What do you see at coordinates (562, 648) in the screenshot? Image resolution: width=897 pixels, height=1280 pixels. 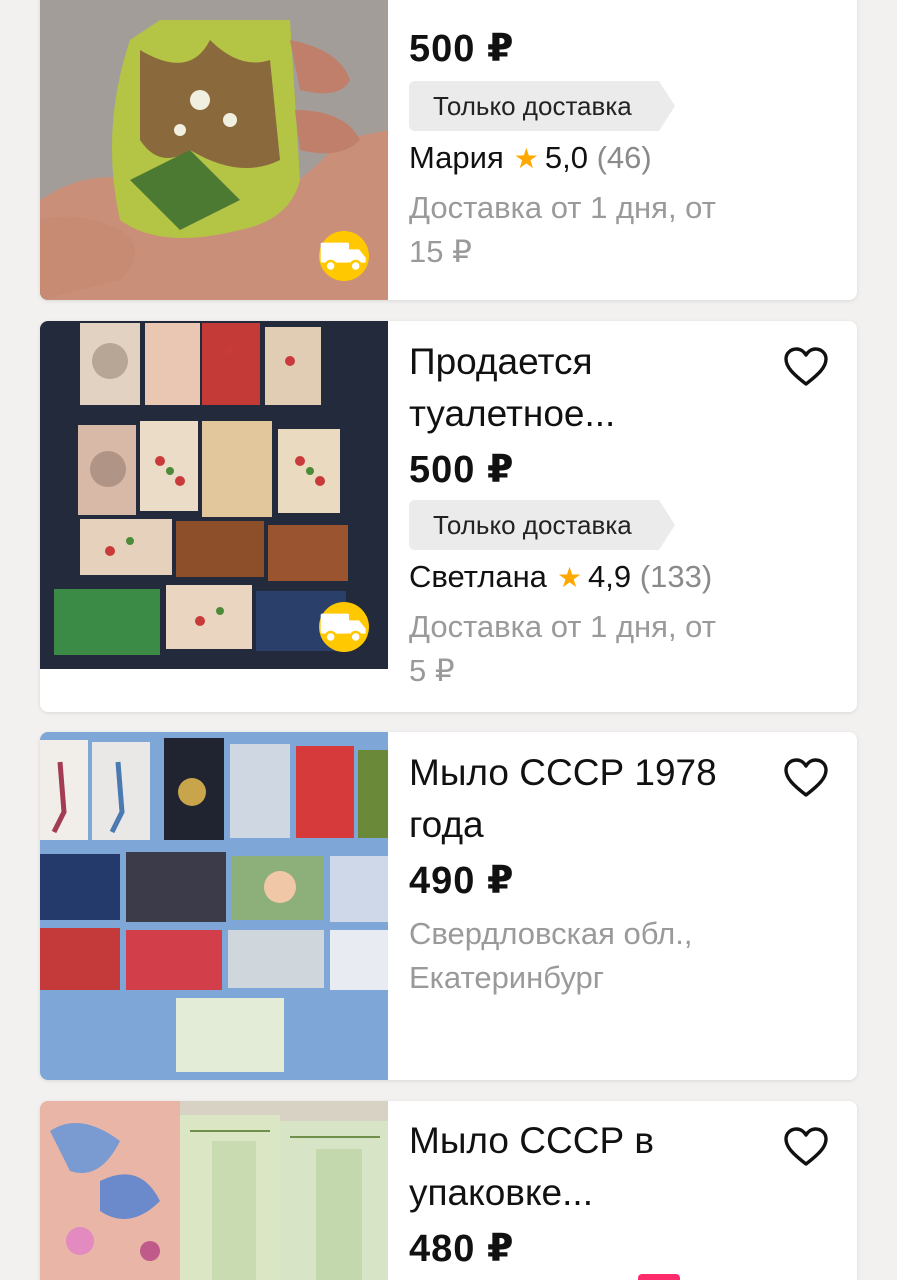 I see `delivery-info: Доставка от 1 дня, от 5 ₽` at bounding box center [562, 648].